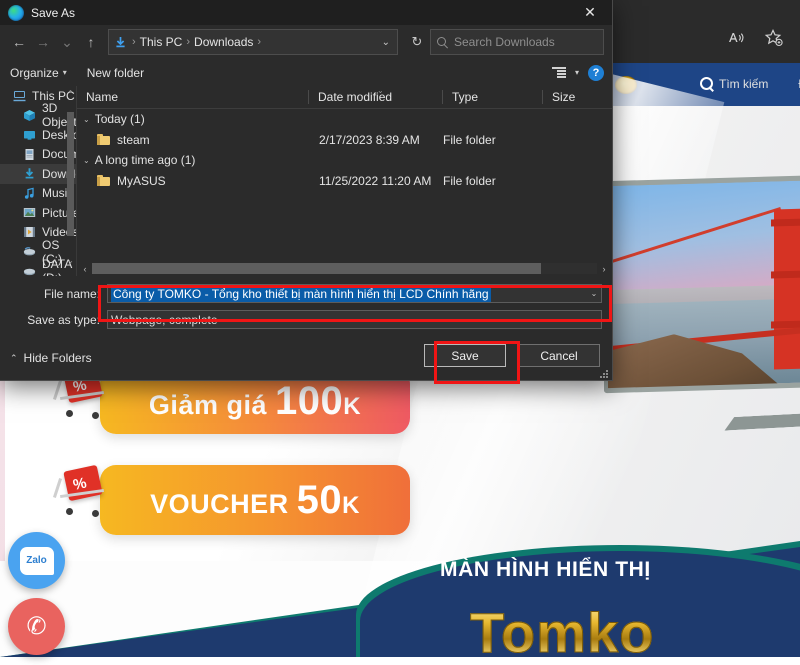  Describe the element at coordinates (208, 405) in the screenshot. I see `promo1-prefix: Giảm giá` at that location.